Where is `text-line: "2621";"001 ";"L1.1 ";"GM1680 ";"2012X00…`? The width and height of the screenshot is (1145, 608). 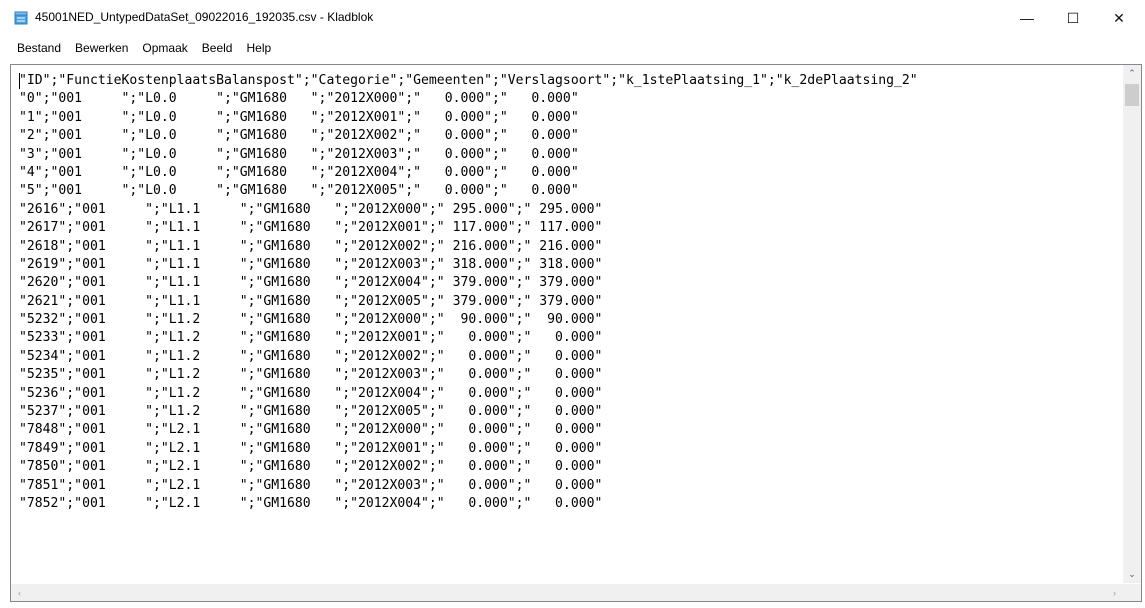
text-line: "2621";"001 ";"L1.1 ";"GM1680 ";"2012X00… is located at coordinates (311, 301).